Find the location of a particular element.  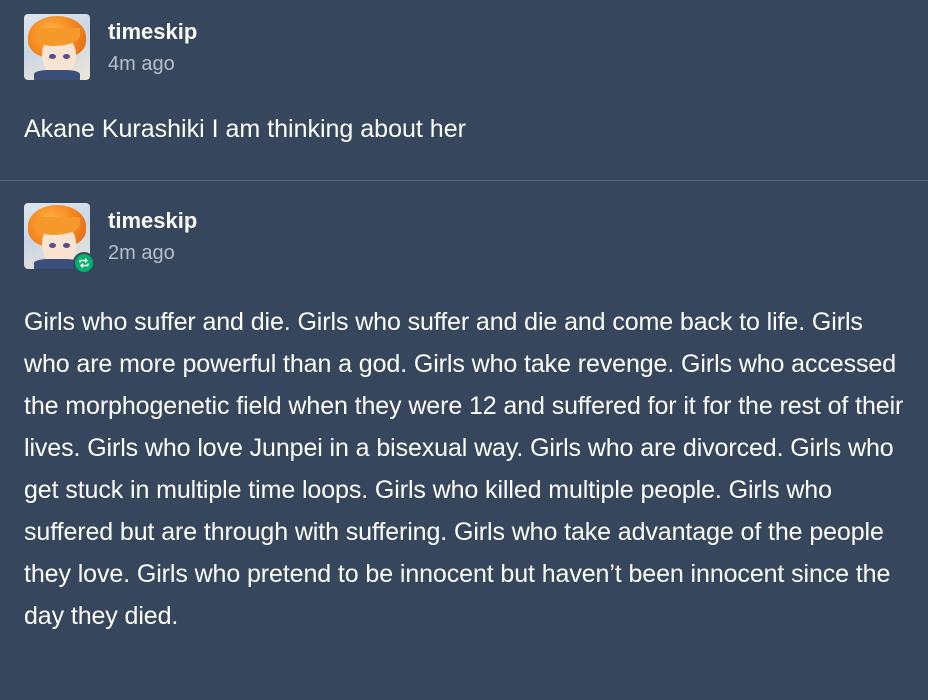

post-header: timeskip 2m ago is located at coordinates (464, 238).